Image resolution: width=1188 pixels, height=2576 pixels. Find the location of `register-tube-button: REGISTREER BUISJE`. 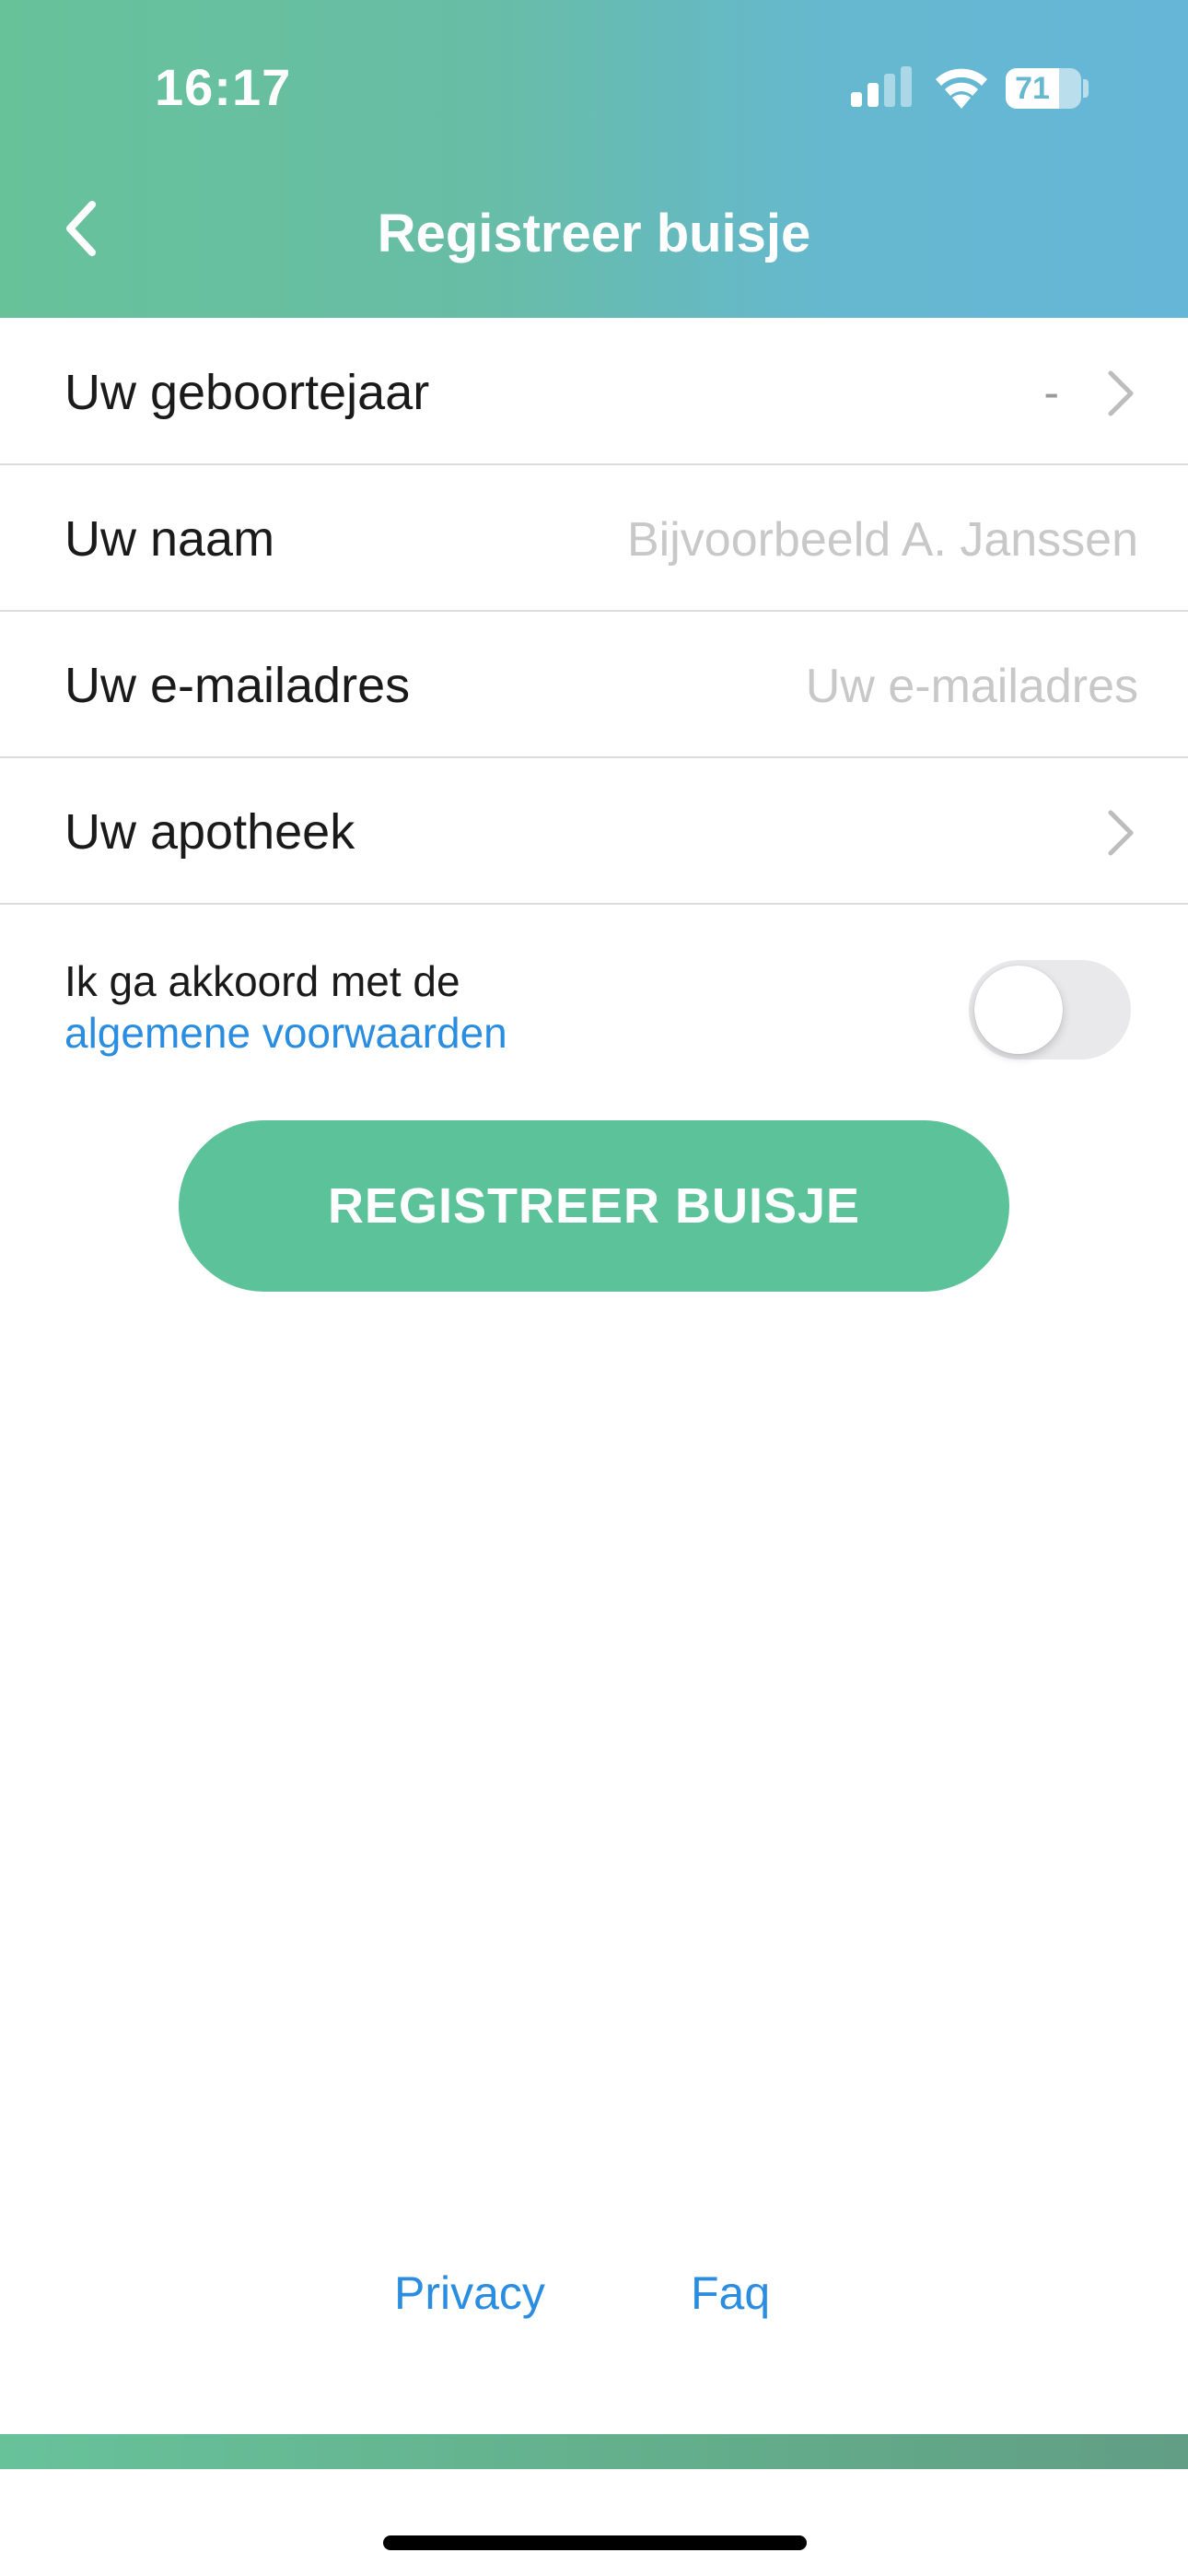

register-tube-button: REGISTREER BUISJE is located at coordinates (594, 1206).